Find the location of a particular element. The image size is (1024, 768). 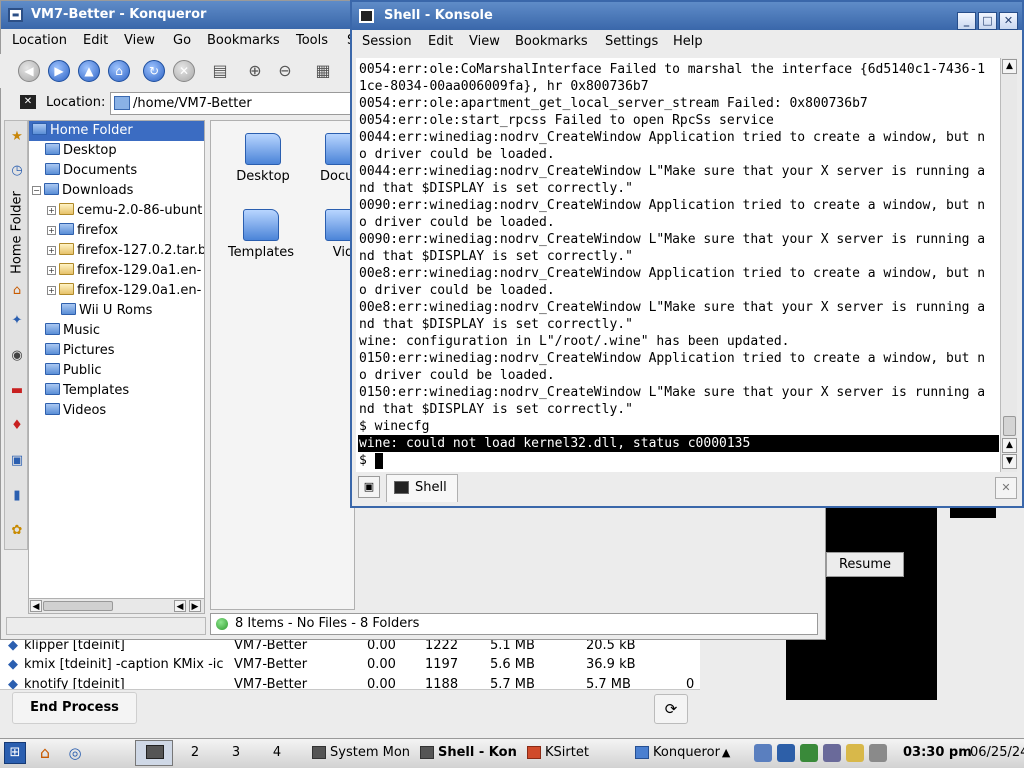

tree-item-firefox: + firefox is located at coordinates (82, 231).